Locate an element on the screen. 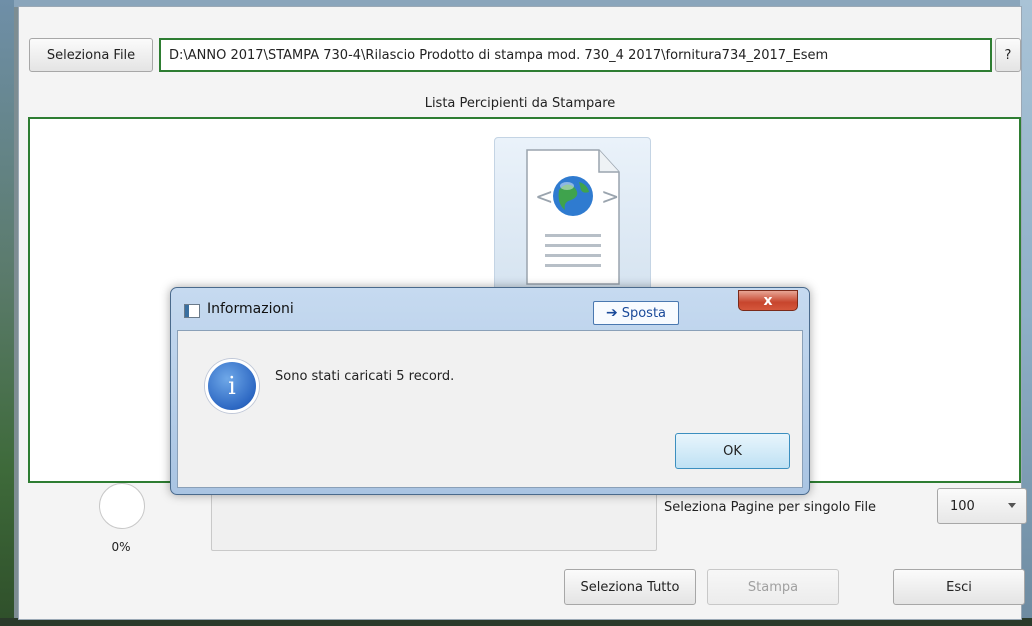 The width and height of the screenshot is (1032, 626). select-all-button: Seleziona Tutto is located at coordinates (630, 587).